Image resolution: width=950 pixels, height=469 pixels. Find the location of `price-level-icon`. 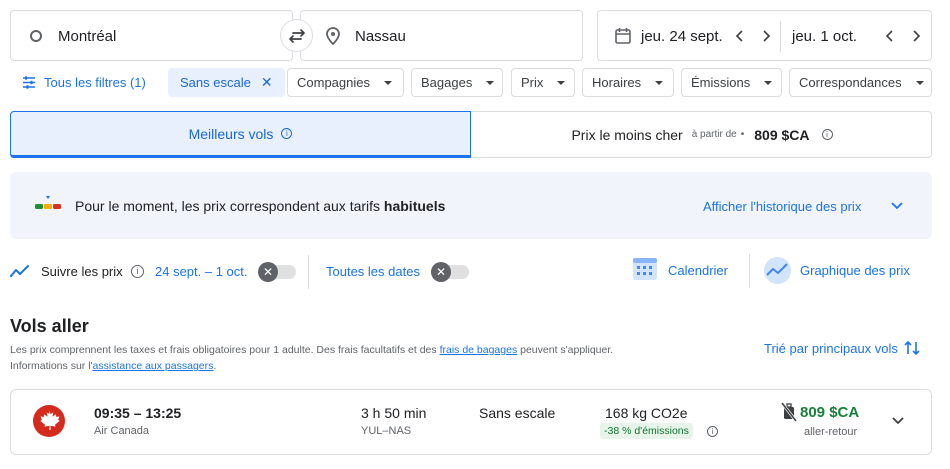

price-level-icon is located at coordinates (48, 205).